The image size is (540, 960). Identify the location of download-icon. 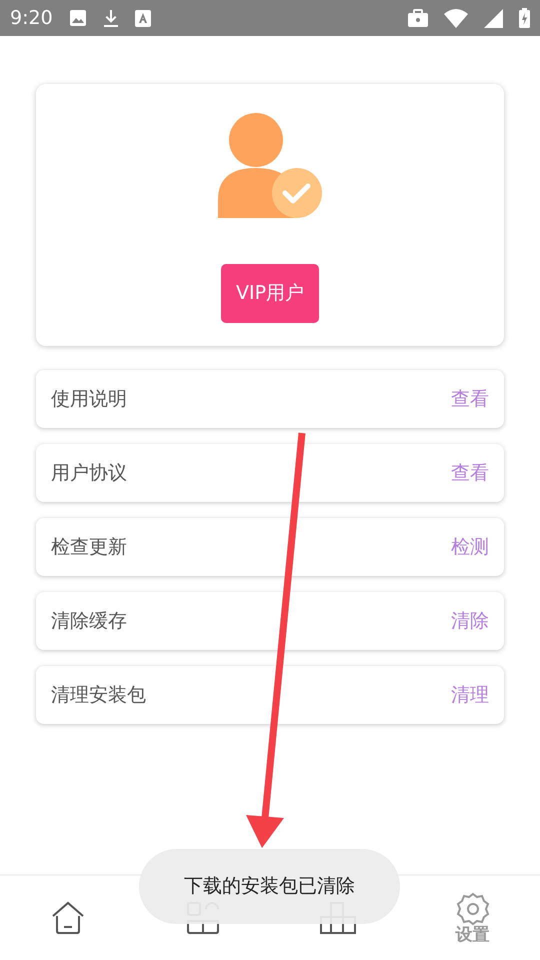
(110, 18).